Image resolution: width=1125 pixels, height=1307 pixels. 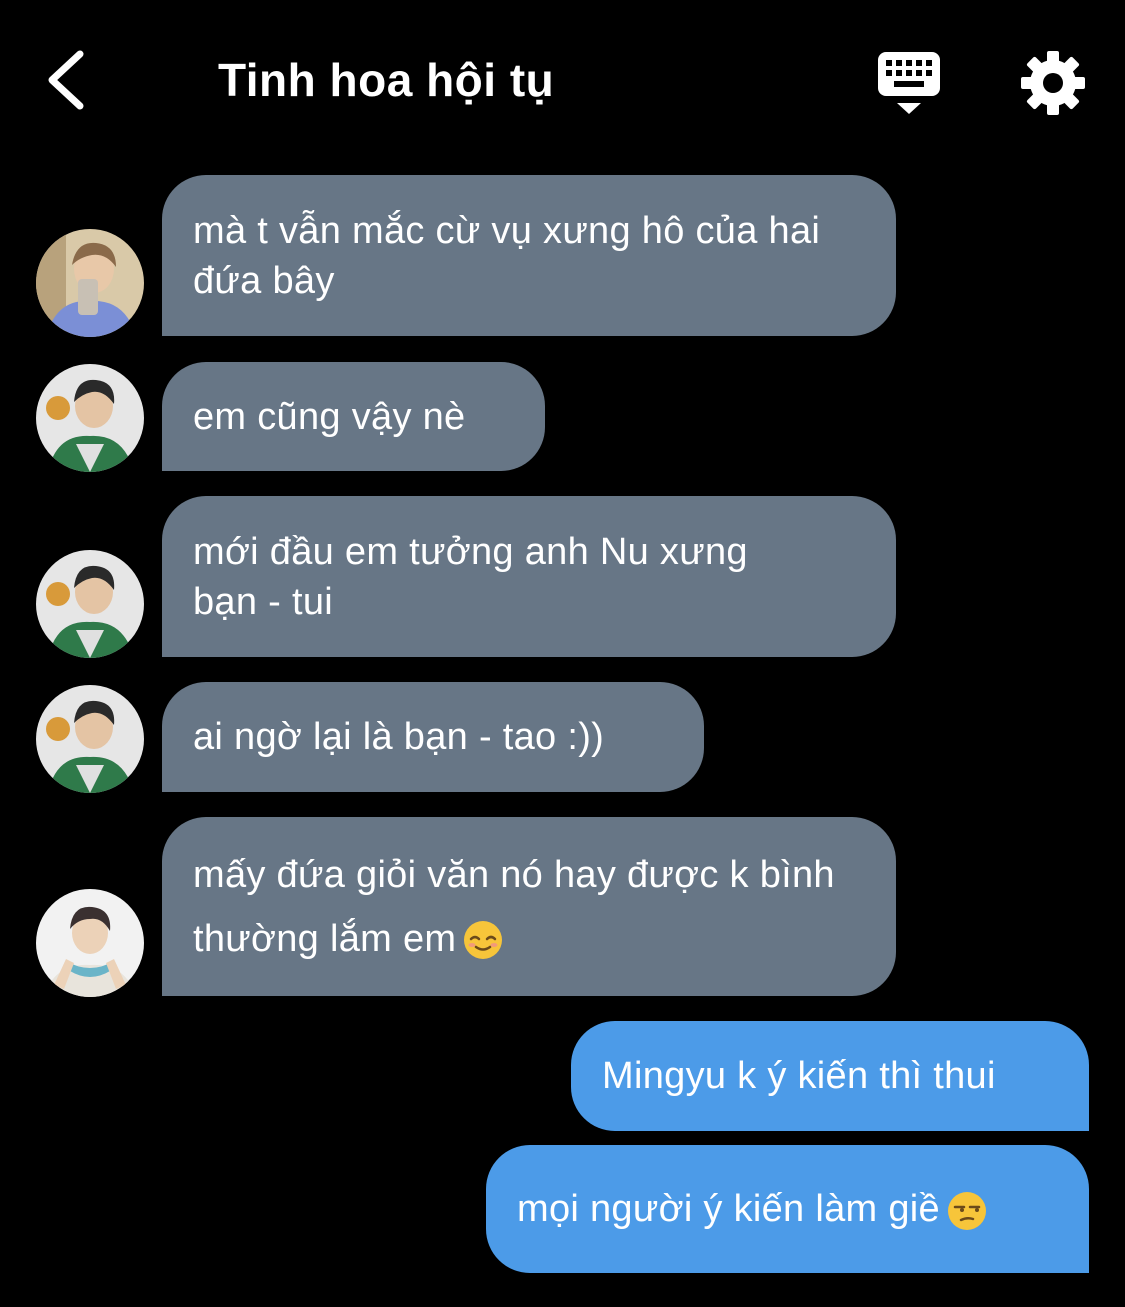 What do you see at coordinates (470, 576) in the screenshot?
I see `message-text: mới đầu em tưởng anh Nu xưng bạn - tui` at bounding box center [470, 576].